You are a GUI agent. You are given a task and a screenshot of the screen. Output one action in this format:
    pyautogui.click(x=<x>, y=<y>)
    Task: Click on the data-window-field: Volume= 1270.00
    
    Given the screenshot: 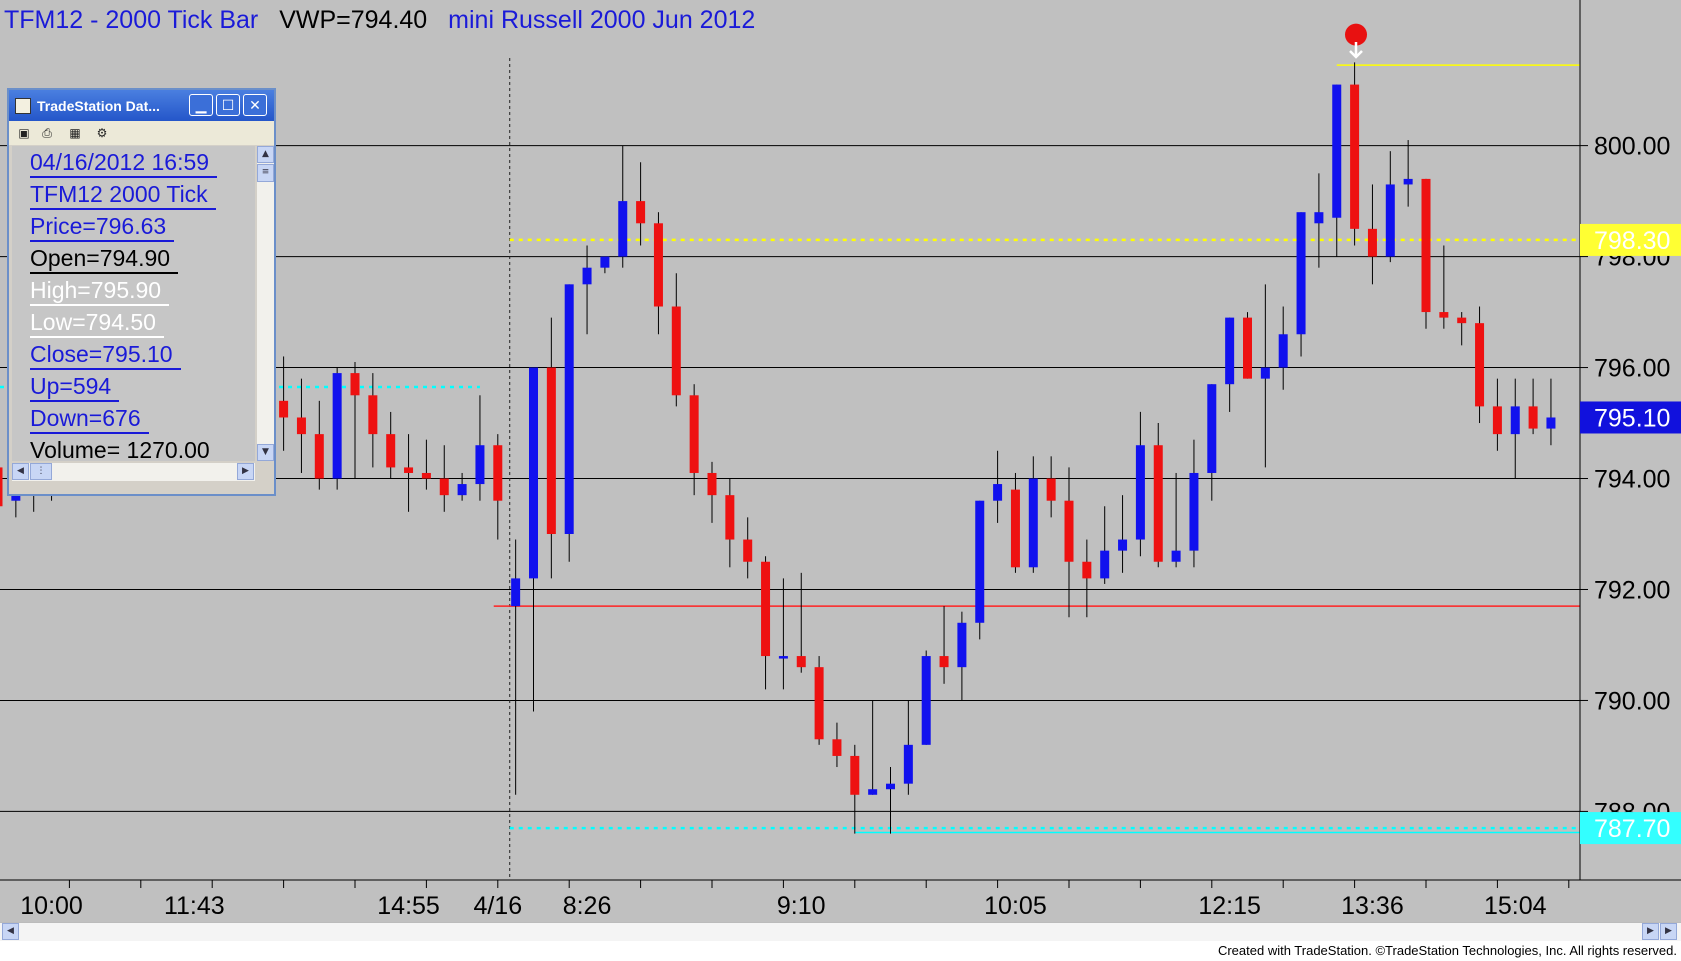 What is the action you would take?
    pyautogui.click(x=124, y=448)
    